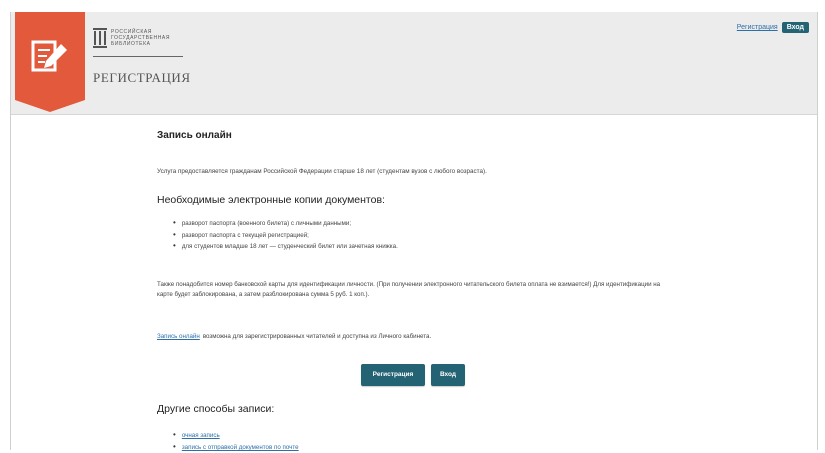 The image size is (825, 453). What do you see at coordinates (100, 38) in the screenshot?
I see `library-columns-icon` at bounding box center [100, 38].